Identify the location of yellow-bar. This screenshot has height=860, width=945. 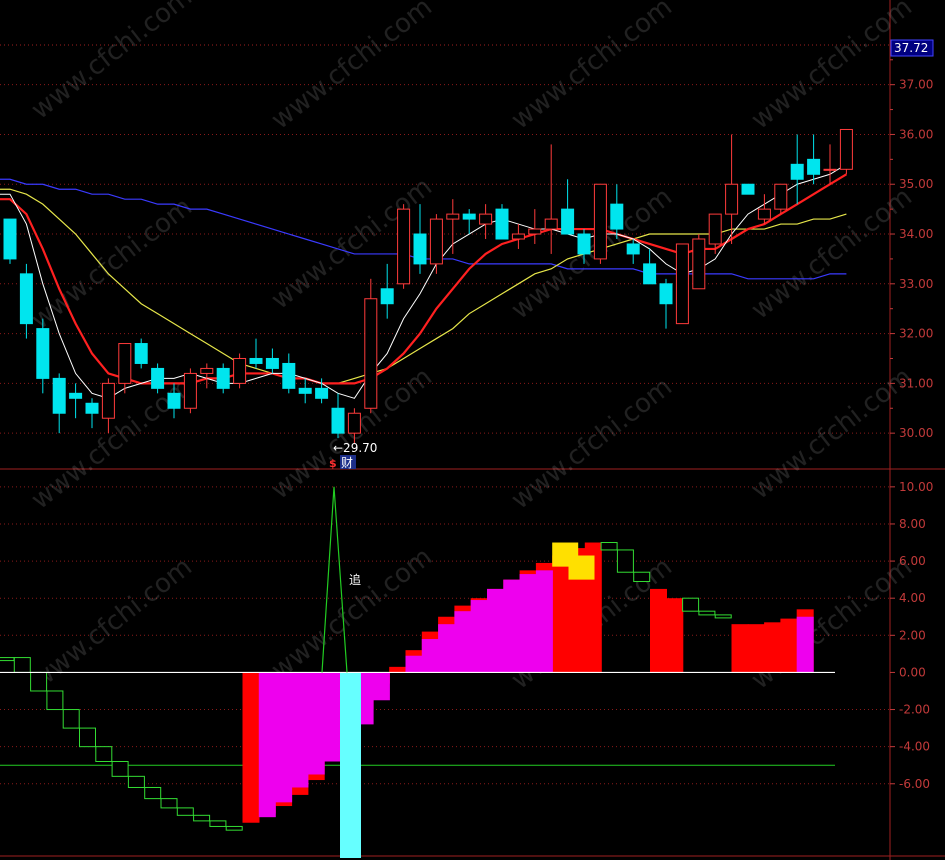
(581, 567).